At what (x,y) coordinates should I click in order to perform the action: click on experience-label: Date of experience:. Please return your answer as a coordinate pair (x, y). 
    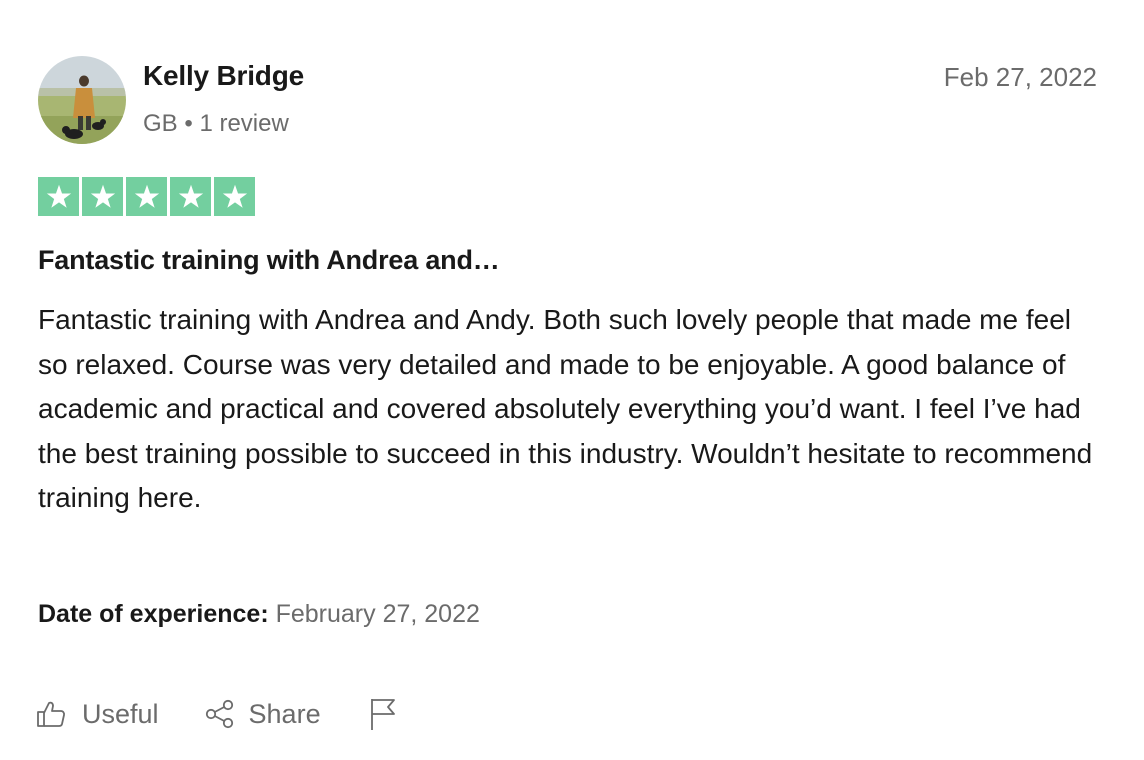
    Looking at the image, I should click on (153, 614).